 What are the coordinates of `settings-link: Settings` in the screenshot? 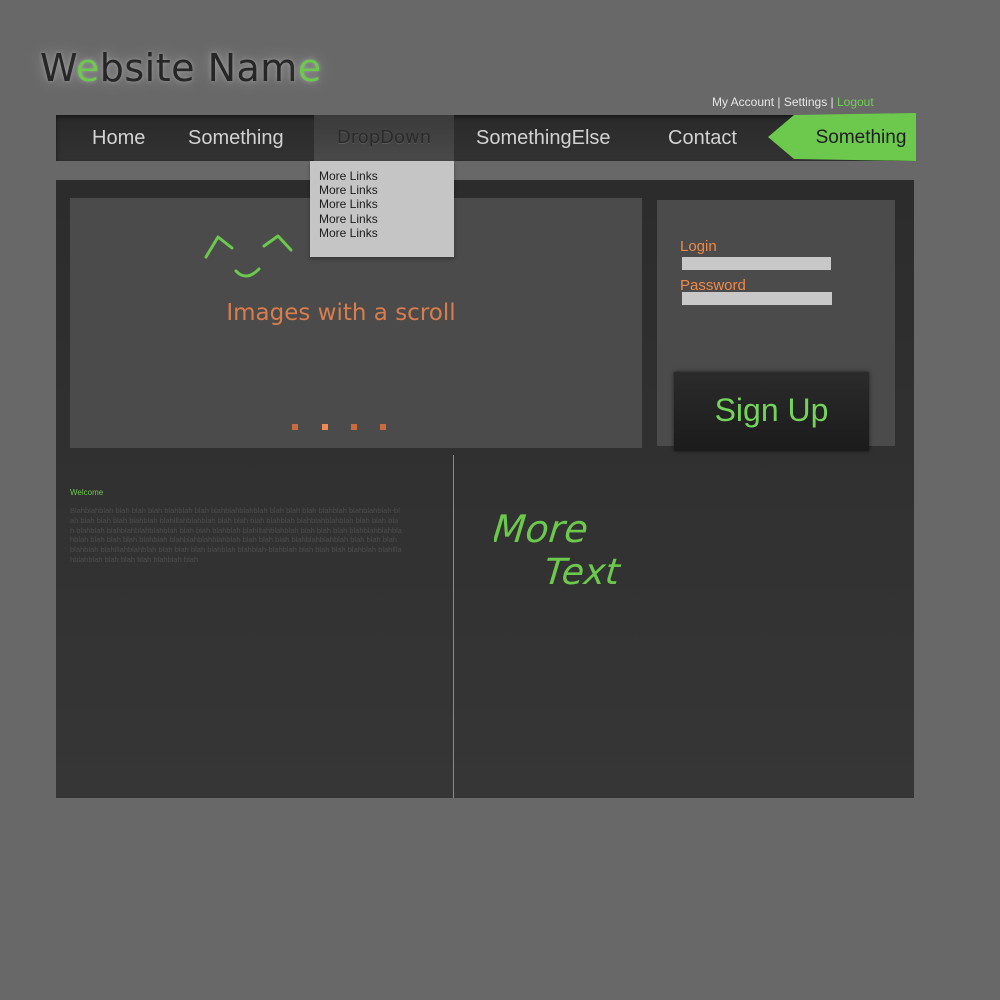 It's located at (805, 102).